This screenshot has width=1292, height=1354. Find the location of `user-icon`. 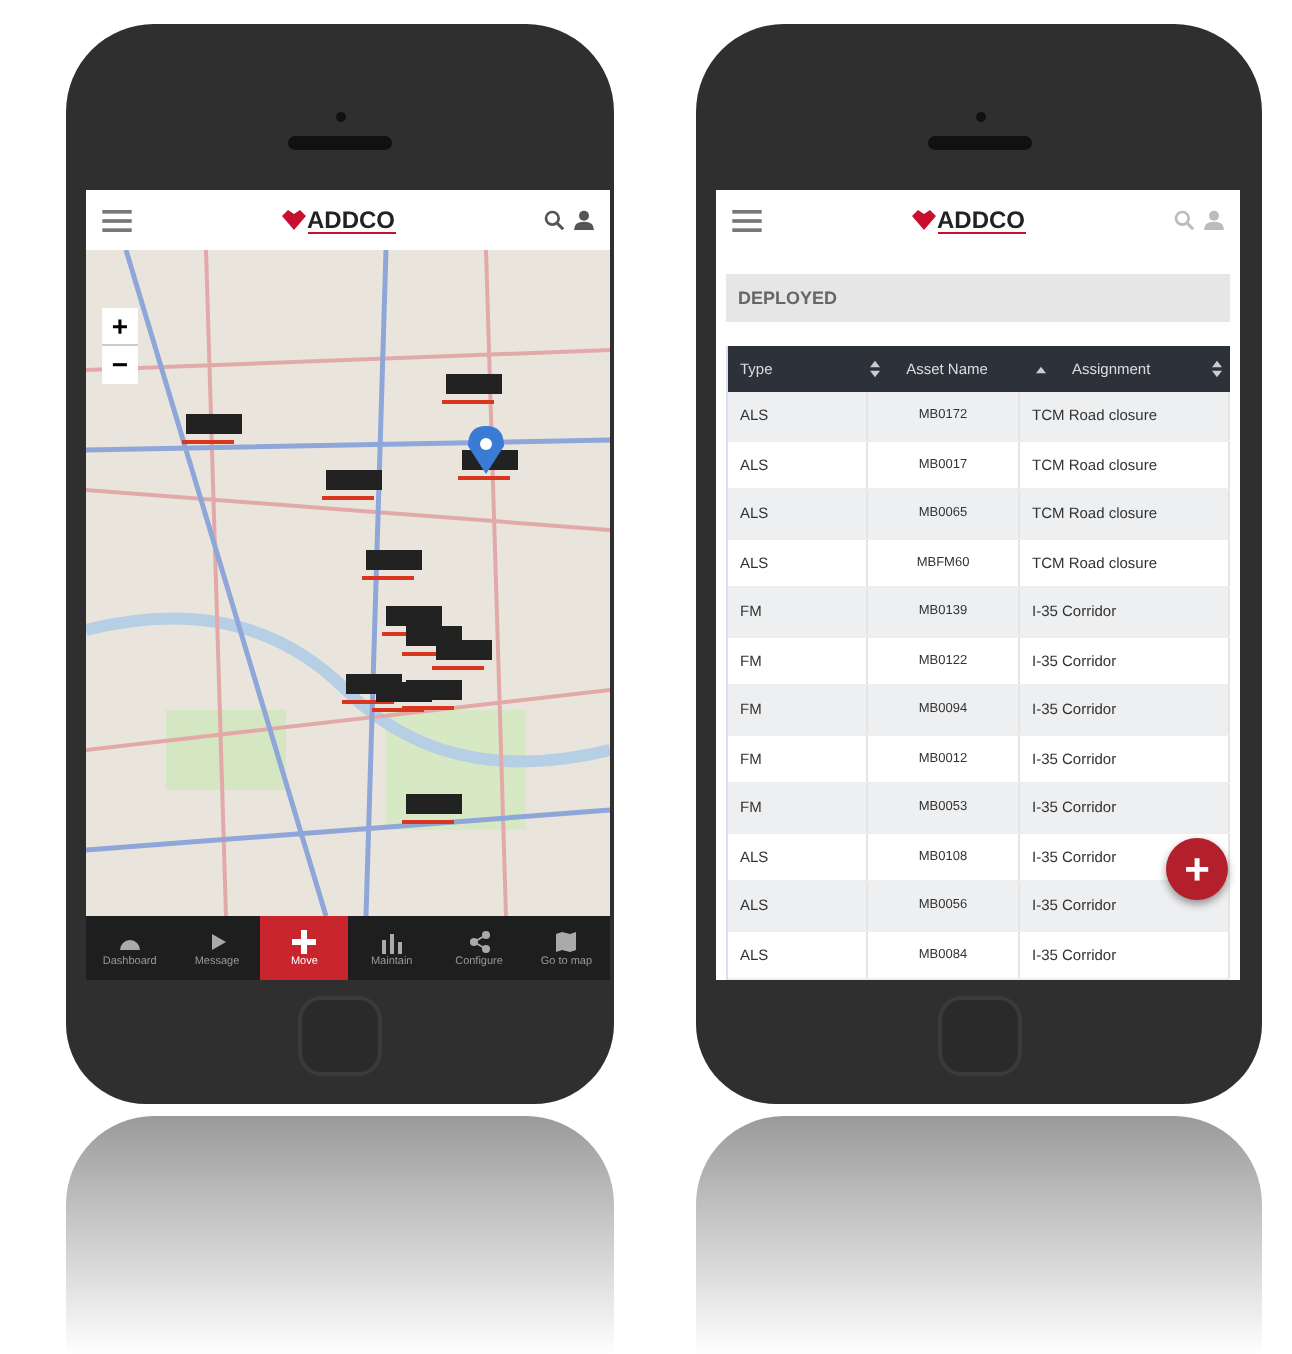

user-icon is located at coordinates (584, 220).